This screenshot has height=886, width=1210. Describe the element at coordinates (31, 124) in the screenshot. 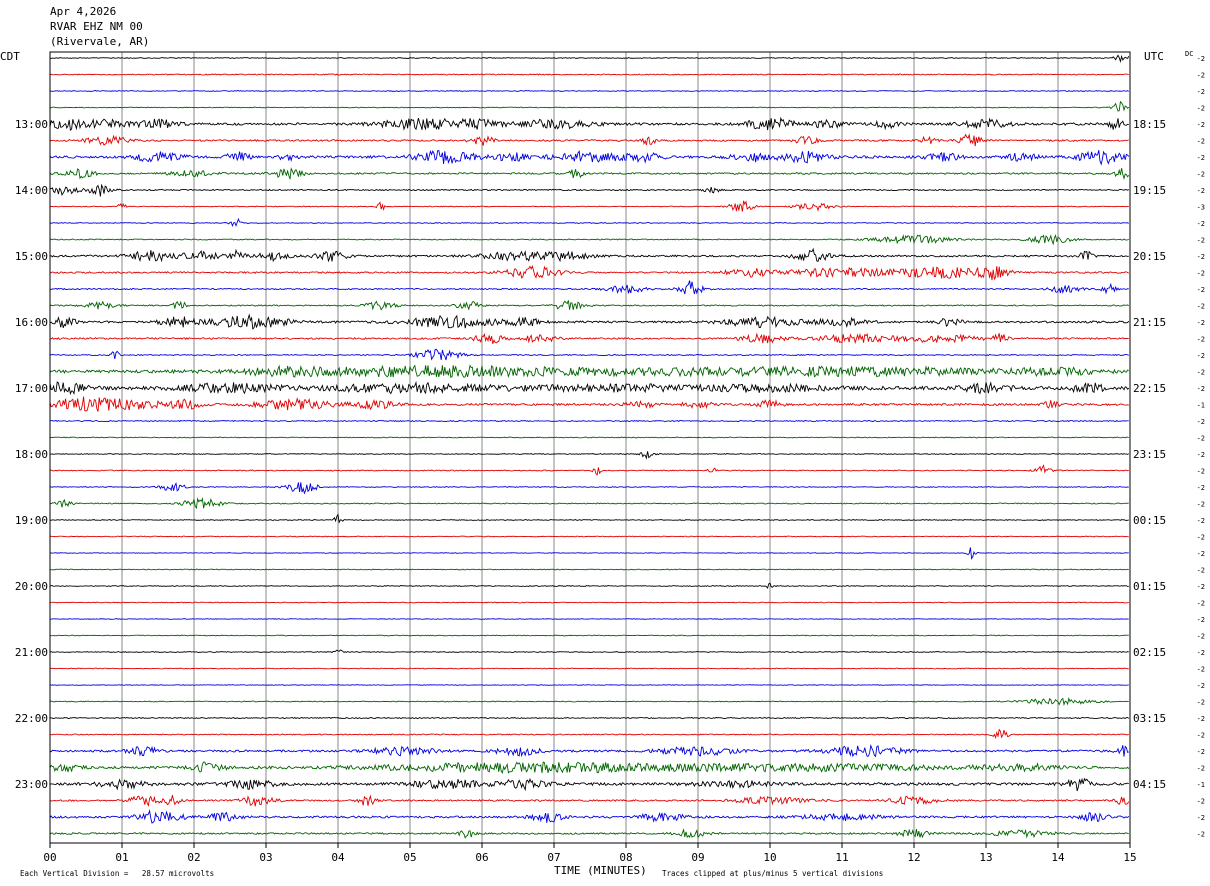

I see `left-hour-label: 13:00` at that location.